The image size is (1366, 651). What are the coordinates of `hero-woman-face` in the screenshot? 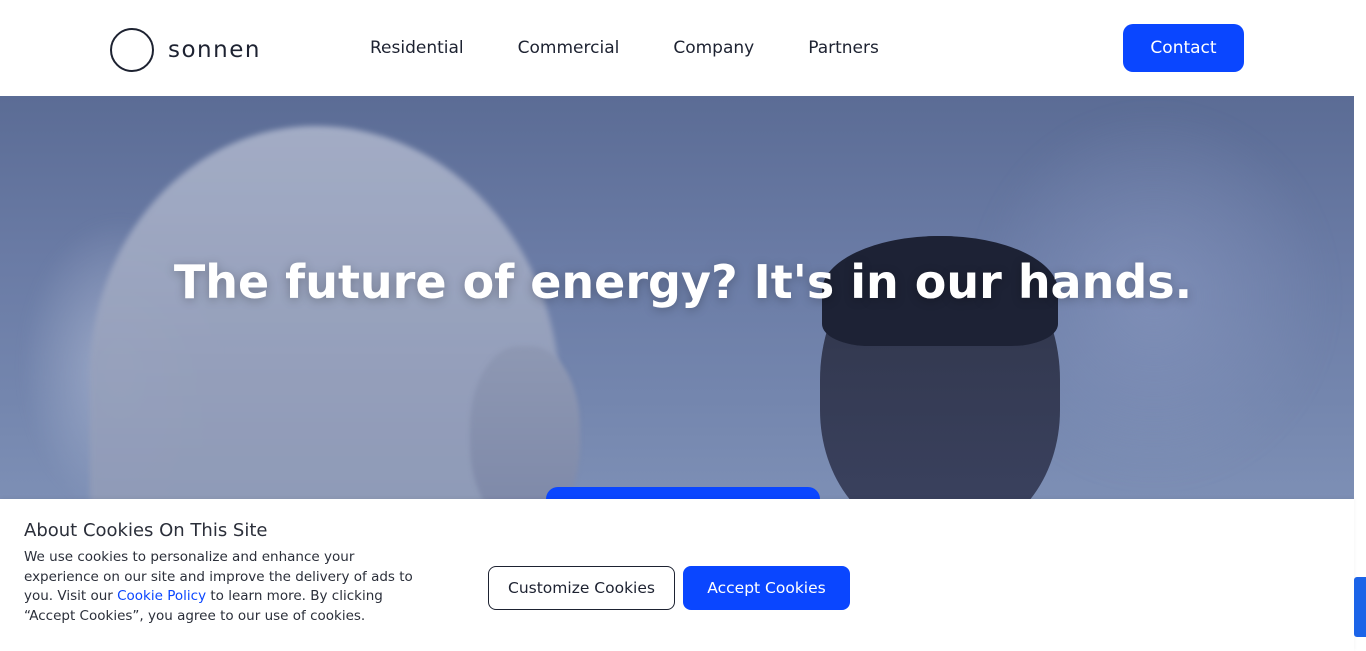 It's located at (525, 422).